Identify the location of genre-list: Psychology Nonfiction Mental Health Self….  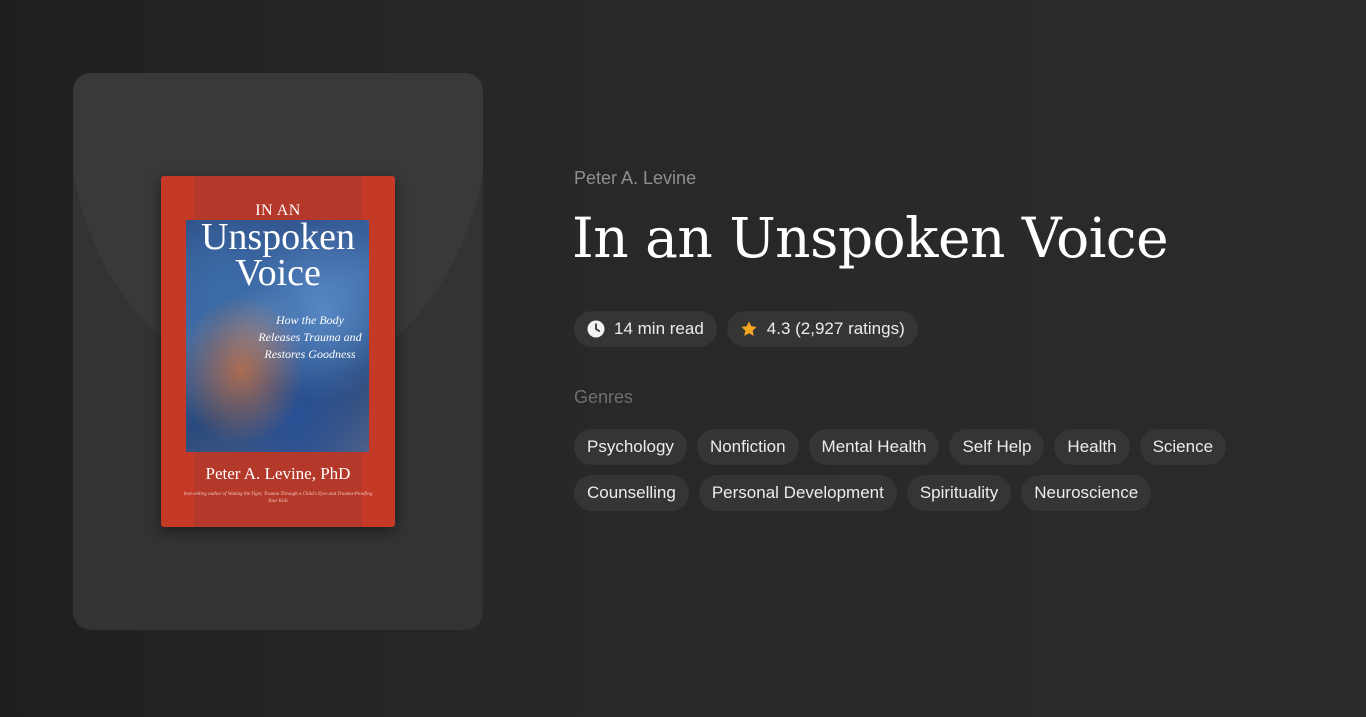
(904, 470).